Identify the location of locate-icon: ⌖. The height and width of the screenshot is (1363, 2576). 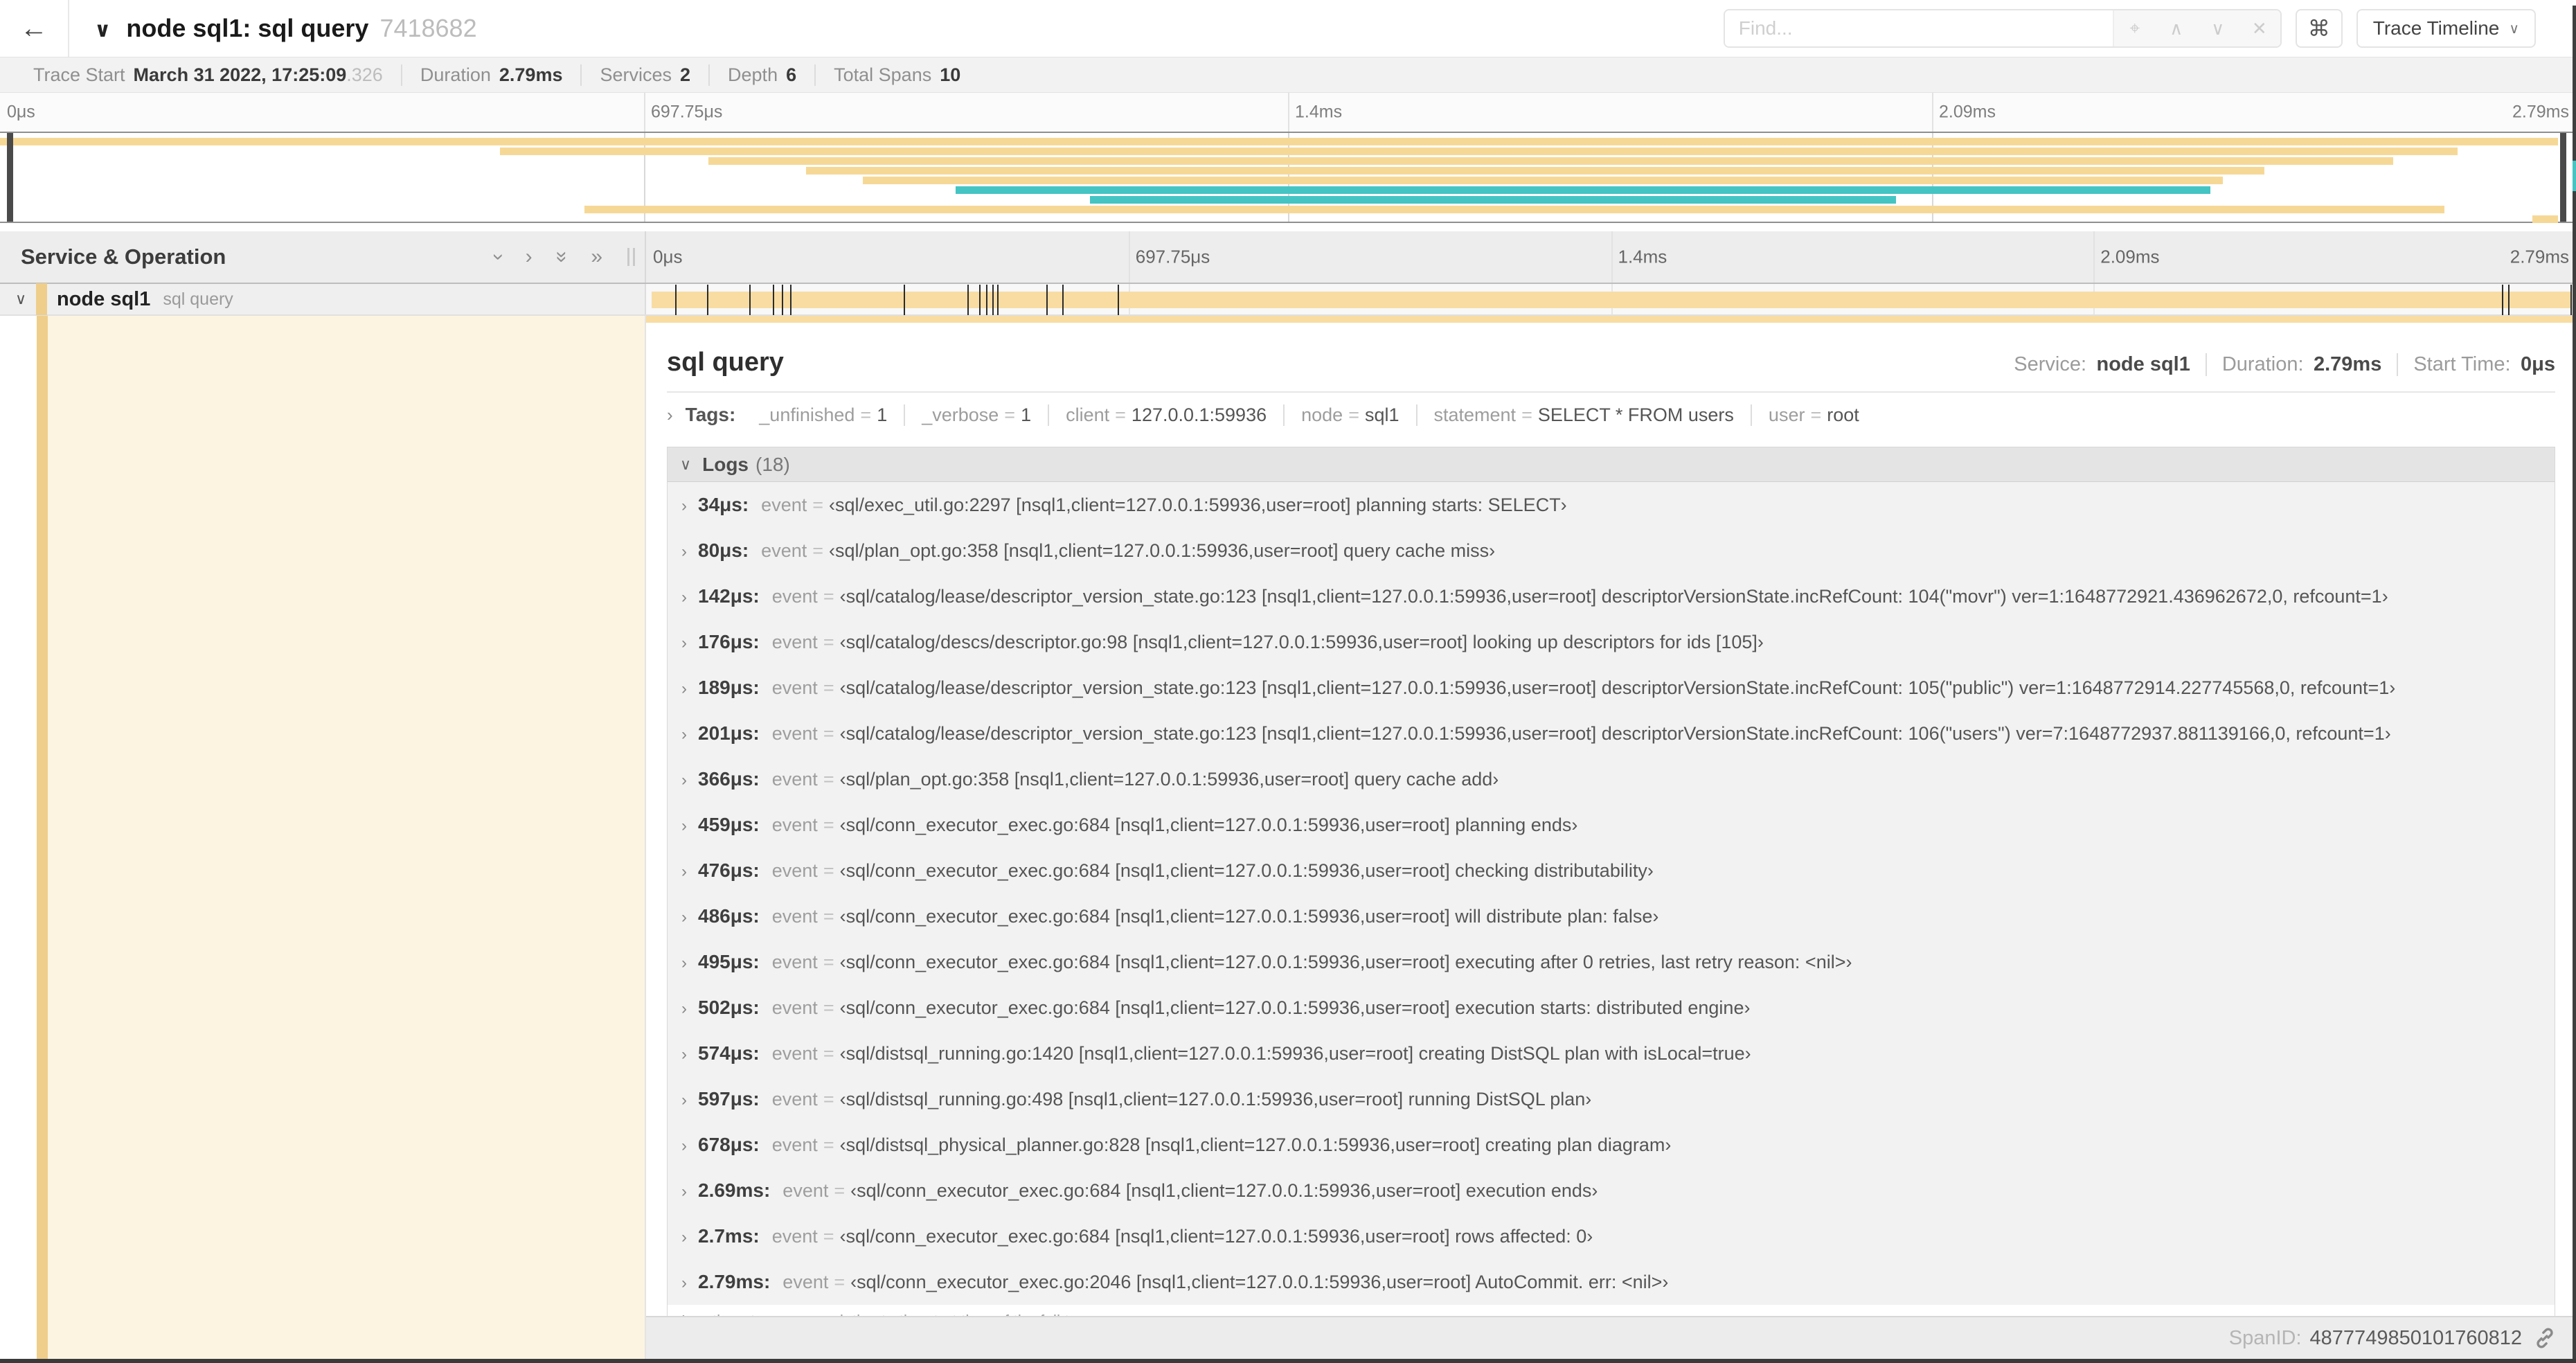
(2134, 28).